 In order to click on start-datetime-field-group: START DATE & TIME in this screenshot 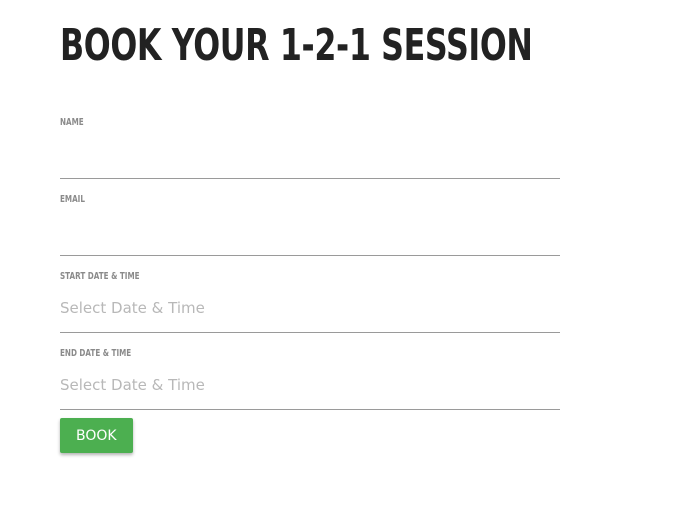, I will do `click(310, 301)`.